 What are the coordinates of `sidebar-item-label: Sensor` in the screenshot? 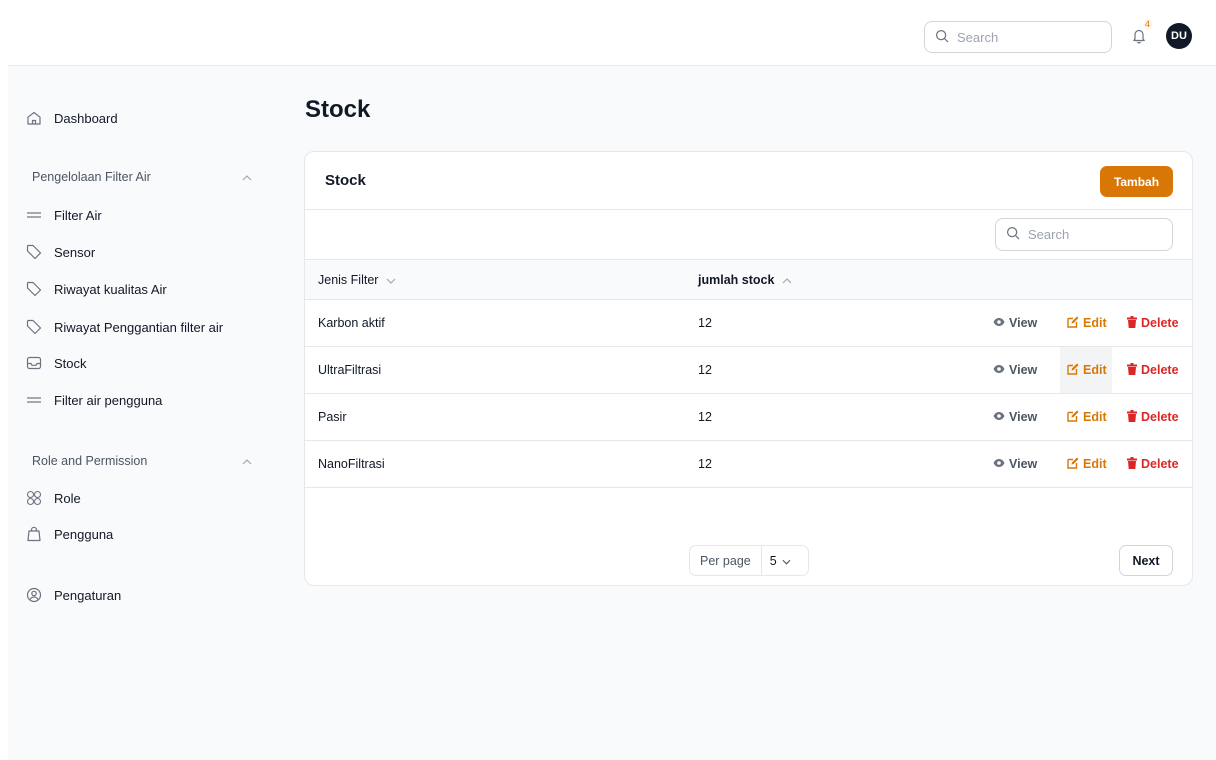 It's located at (75, 252).